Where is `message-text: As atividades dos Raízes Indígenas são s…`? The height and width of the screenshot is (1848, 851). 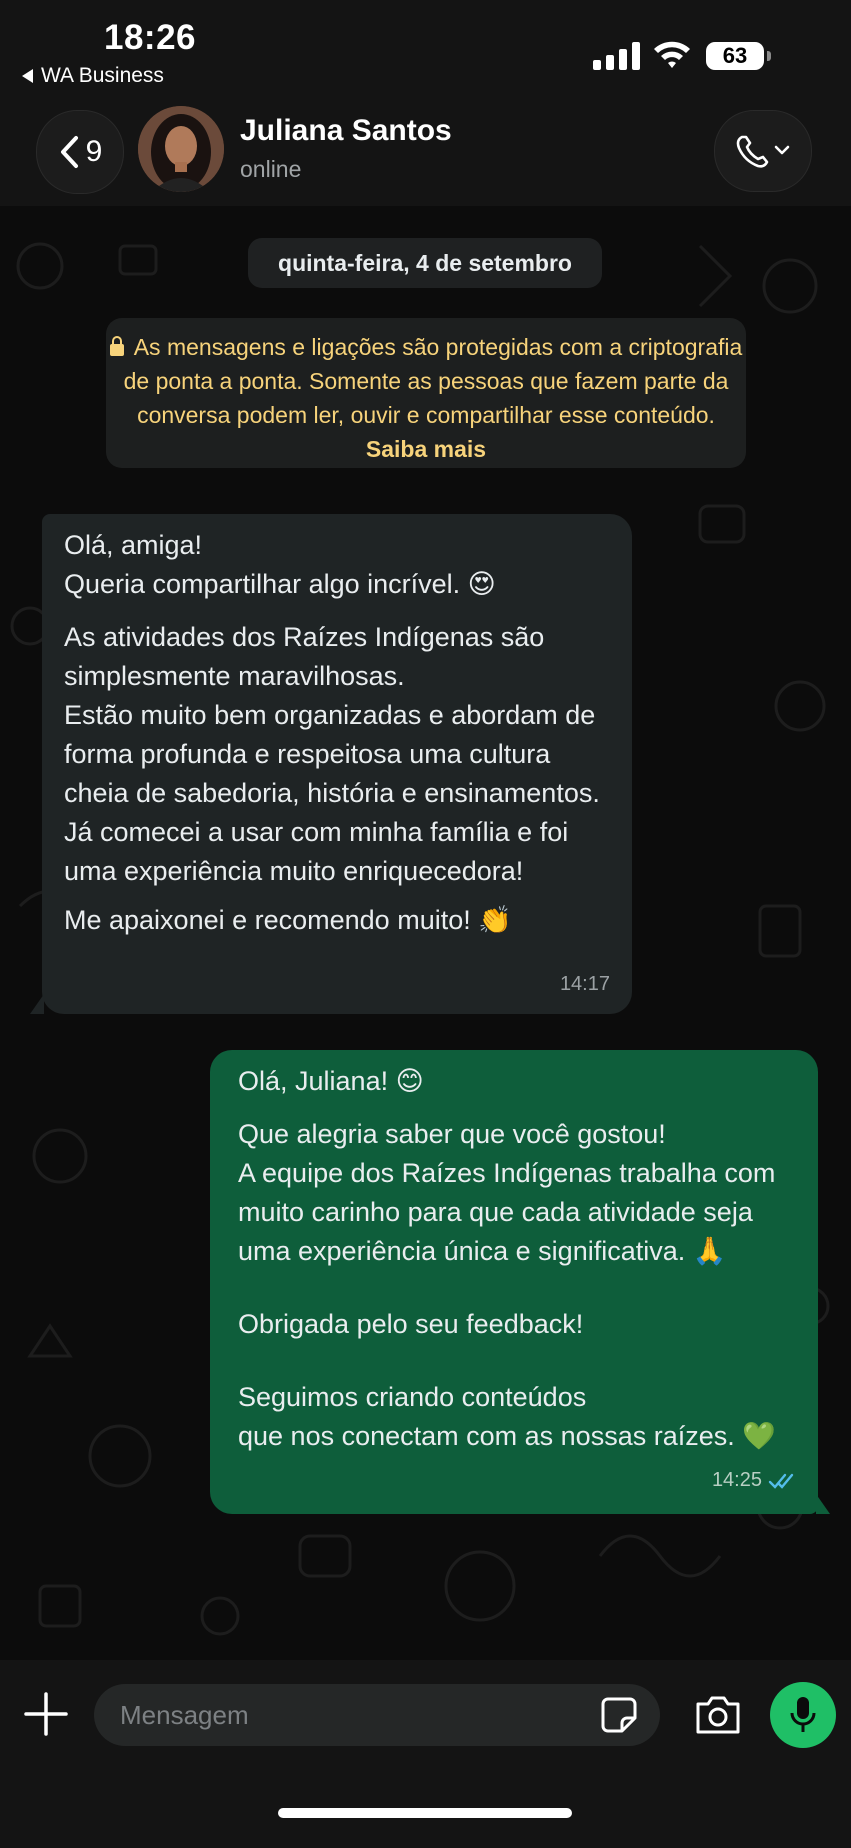
message-text: As atividades dos Raízes Indígenas são s… is located at coordinates (332, 754).